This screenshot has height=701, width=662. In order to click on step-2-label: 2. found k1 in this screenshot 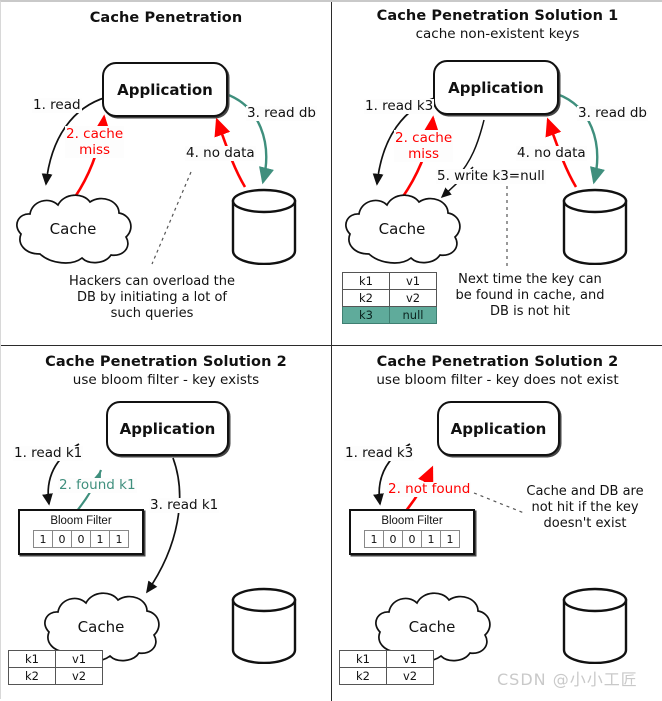, I will do `click(97, 485)`.